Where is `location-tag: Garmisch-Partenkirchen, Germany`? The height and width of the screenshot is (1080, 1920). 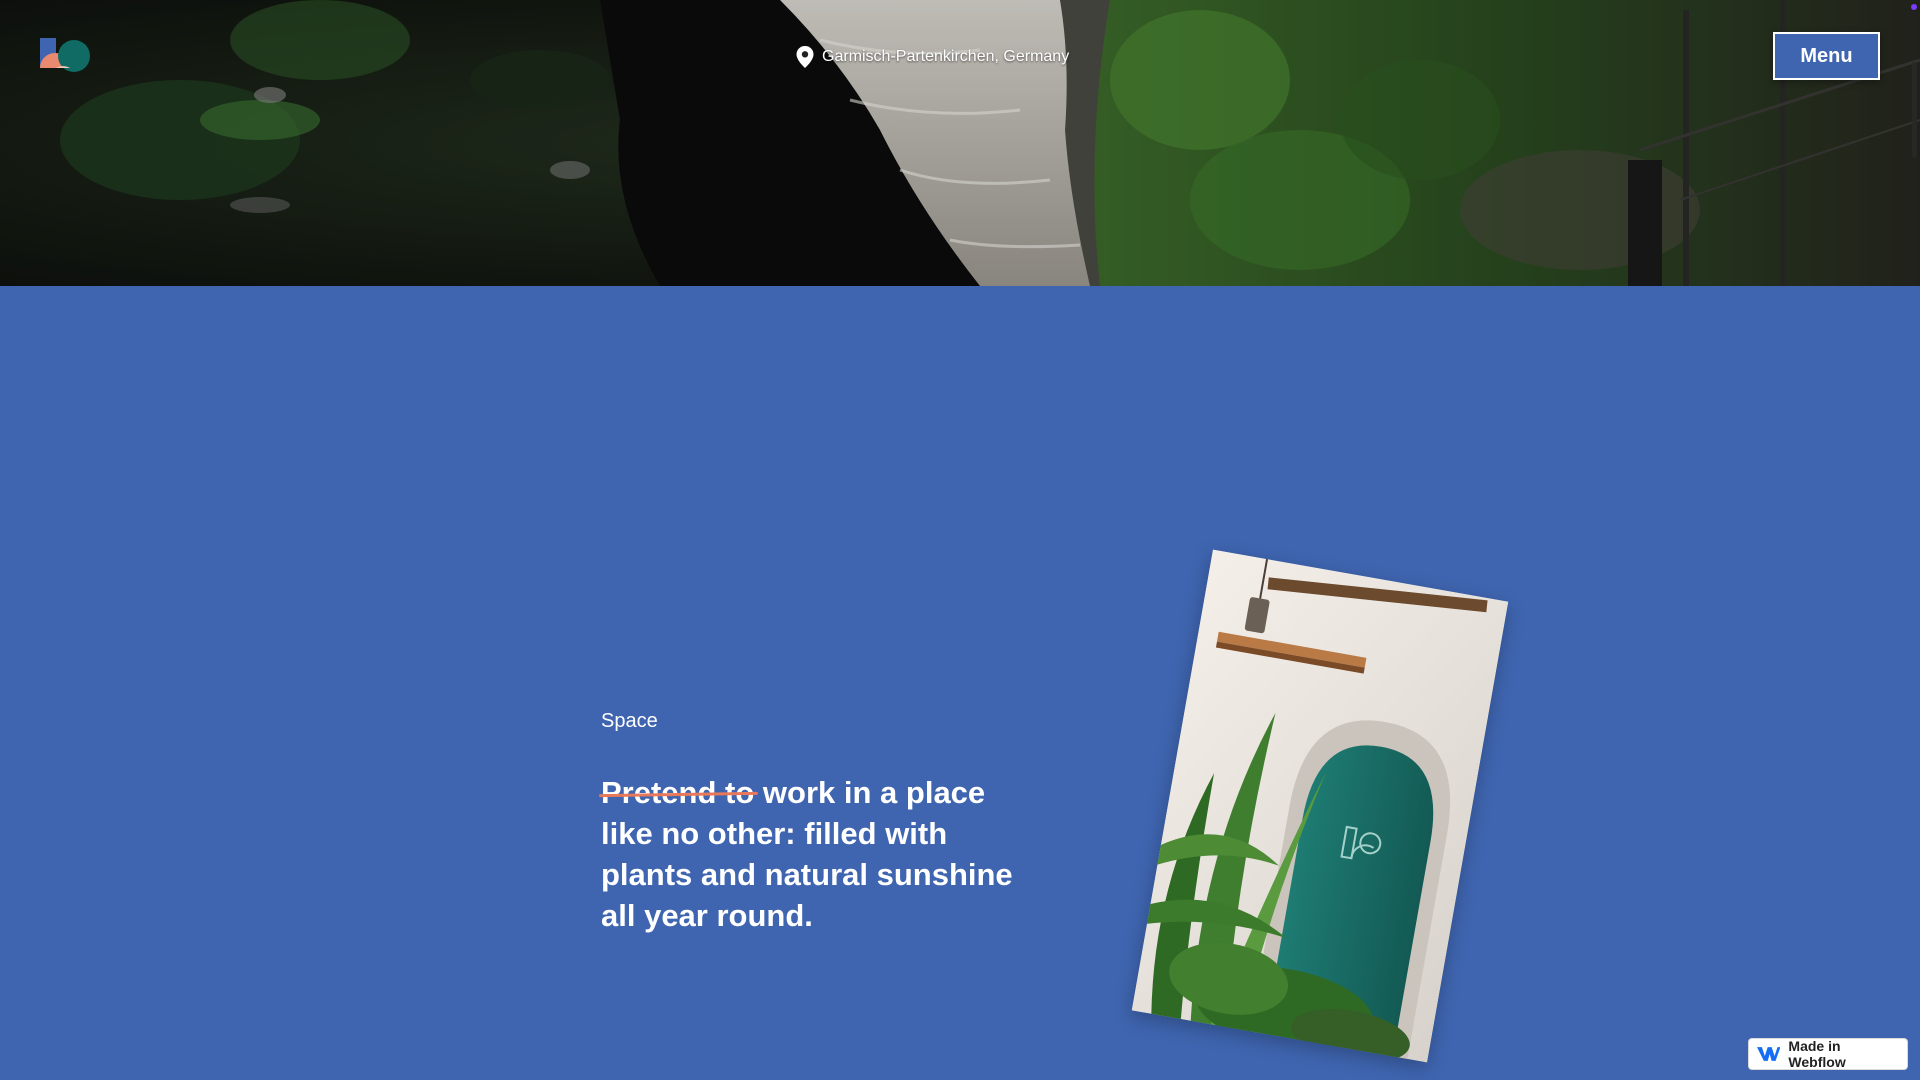 location-tag: Garmisch-Partenkirchen, Germany is located at coordinates (932, 57).